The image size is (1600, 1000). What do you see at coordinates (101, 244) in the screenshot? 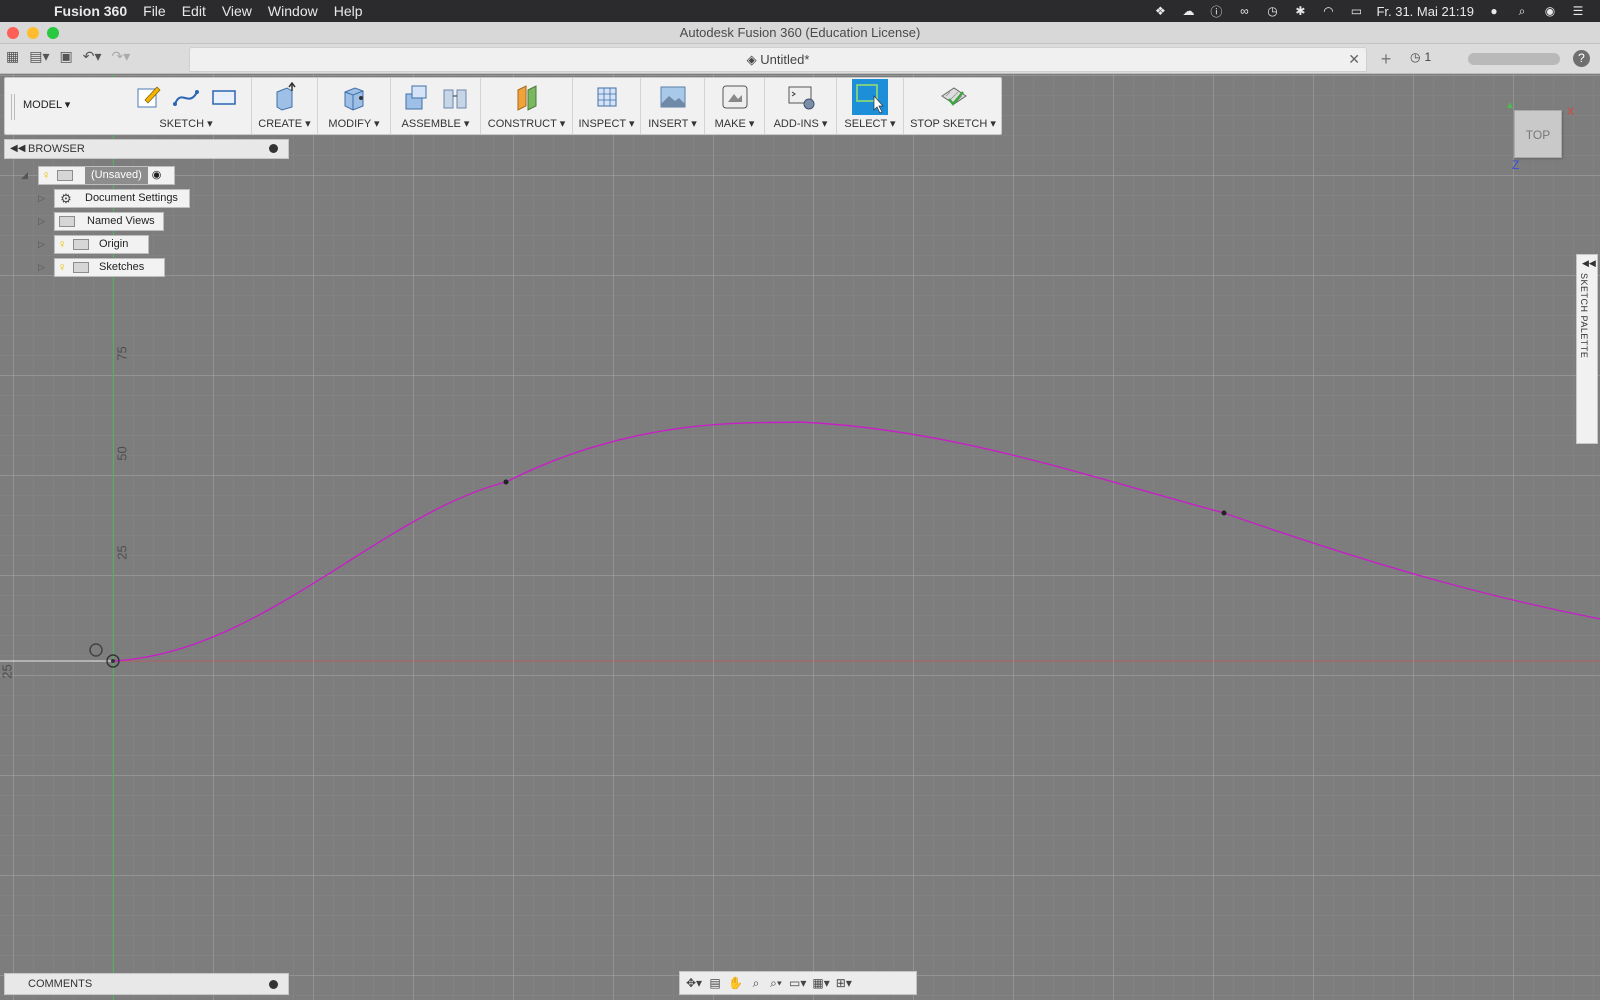
I see `tree-item-origin: ♀ Origin` at bounding box center [101, 244].